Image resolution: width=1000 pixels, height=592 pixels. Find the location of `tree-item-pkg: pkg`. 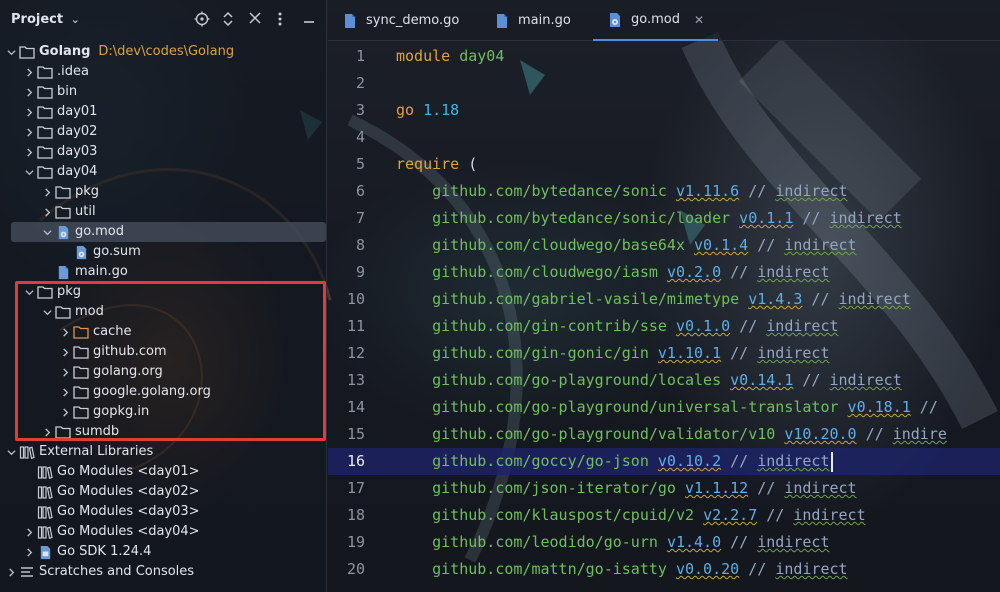

tree-item-pkg: pkg is located at coordinates (163, 292).